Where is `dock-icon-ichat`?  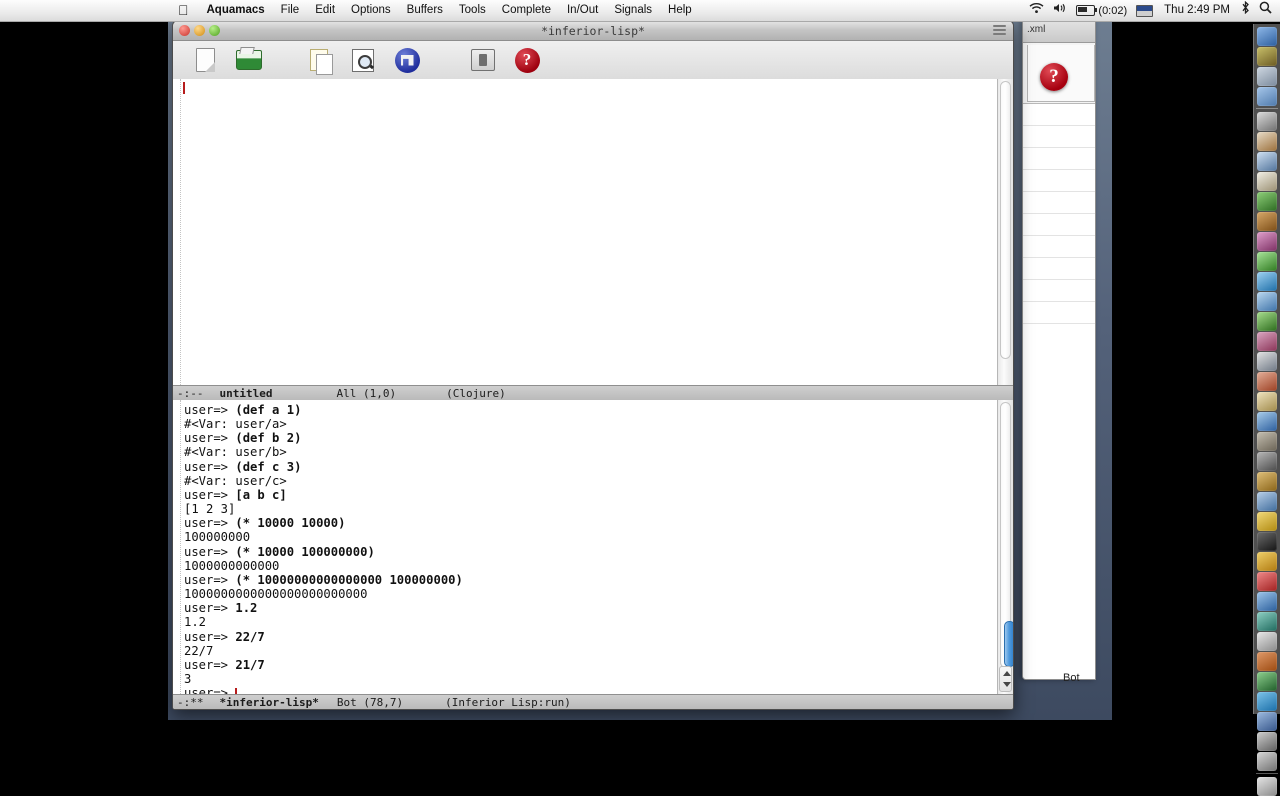
dock-icon-ichat is located at coordinates (1267, 301).